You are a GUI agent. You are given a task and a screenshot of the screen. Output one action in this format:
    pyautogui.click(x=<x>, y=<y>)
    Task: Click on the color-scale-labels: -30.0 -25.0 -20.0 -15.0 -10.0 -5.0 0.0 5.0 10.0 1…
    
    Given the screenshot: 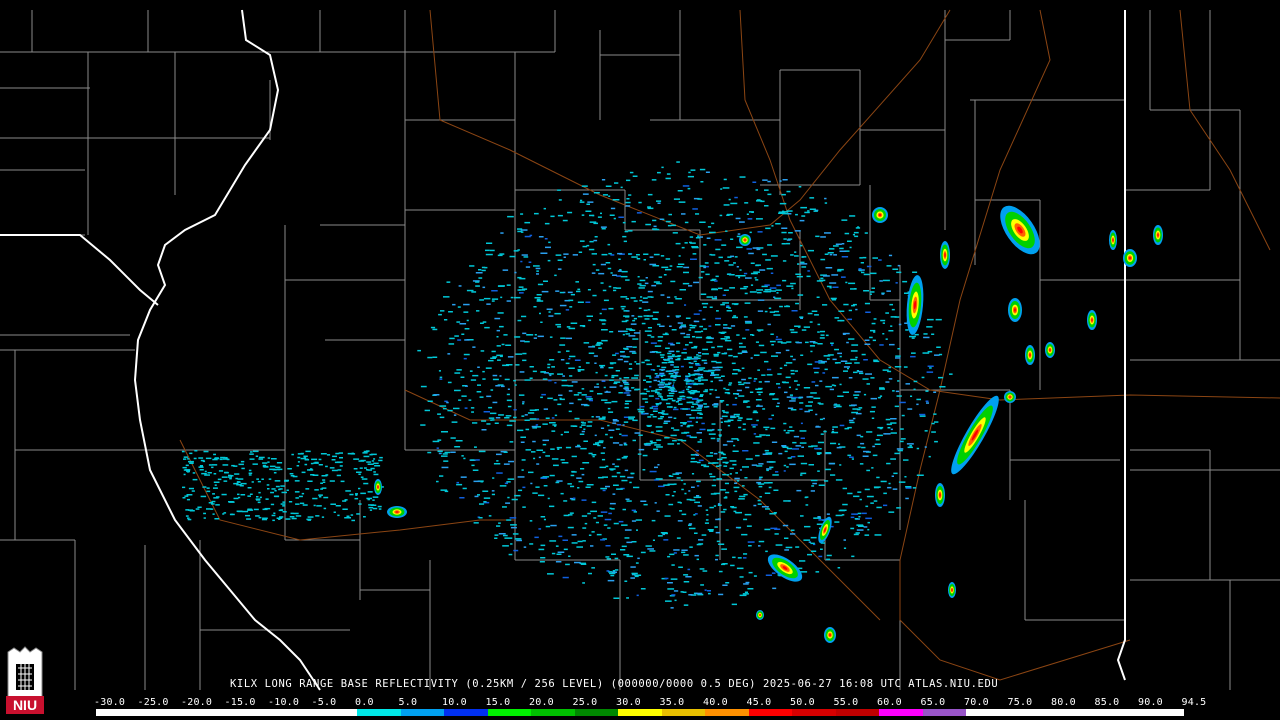 What is the action you would take?
    pyautogui.click(x=650, y=703)
    